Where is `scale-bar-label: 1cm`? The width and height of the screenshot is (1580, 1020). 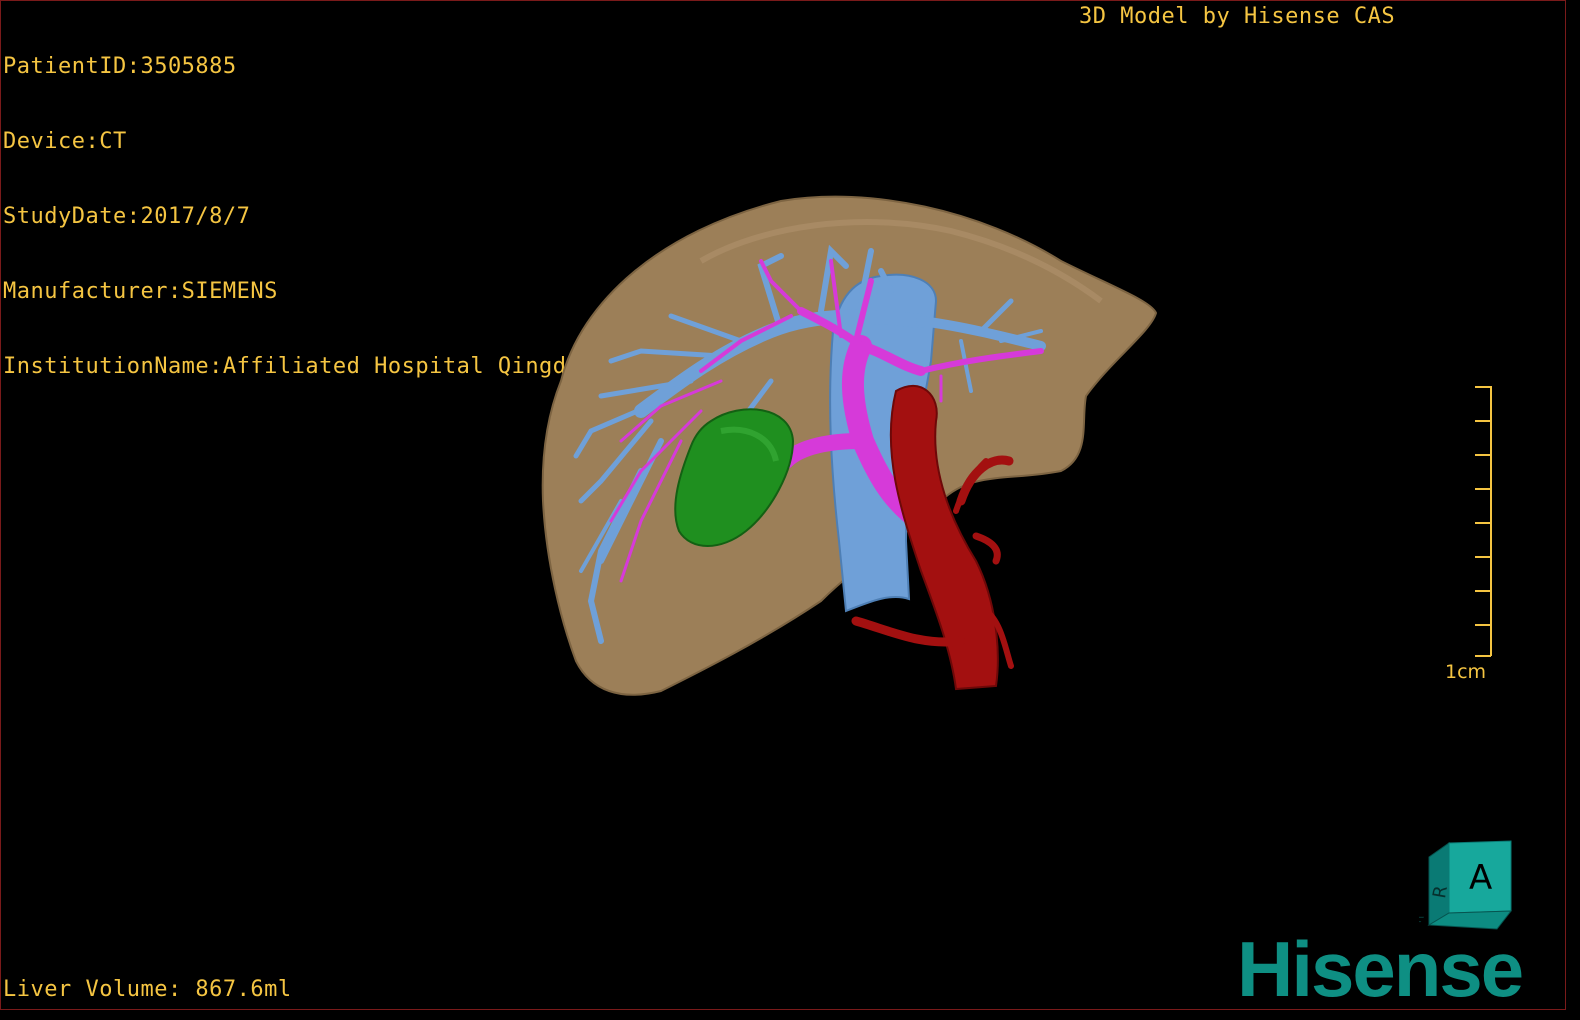
scale-bar-label: 1cm is located at coordinates (1466, 672).